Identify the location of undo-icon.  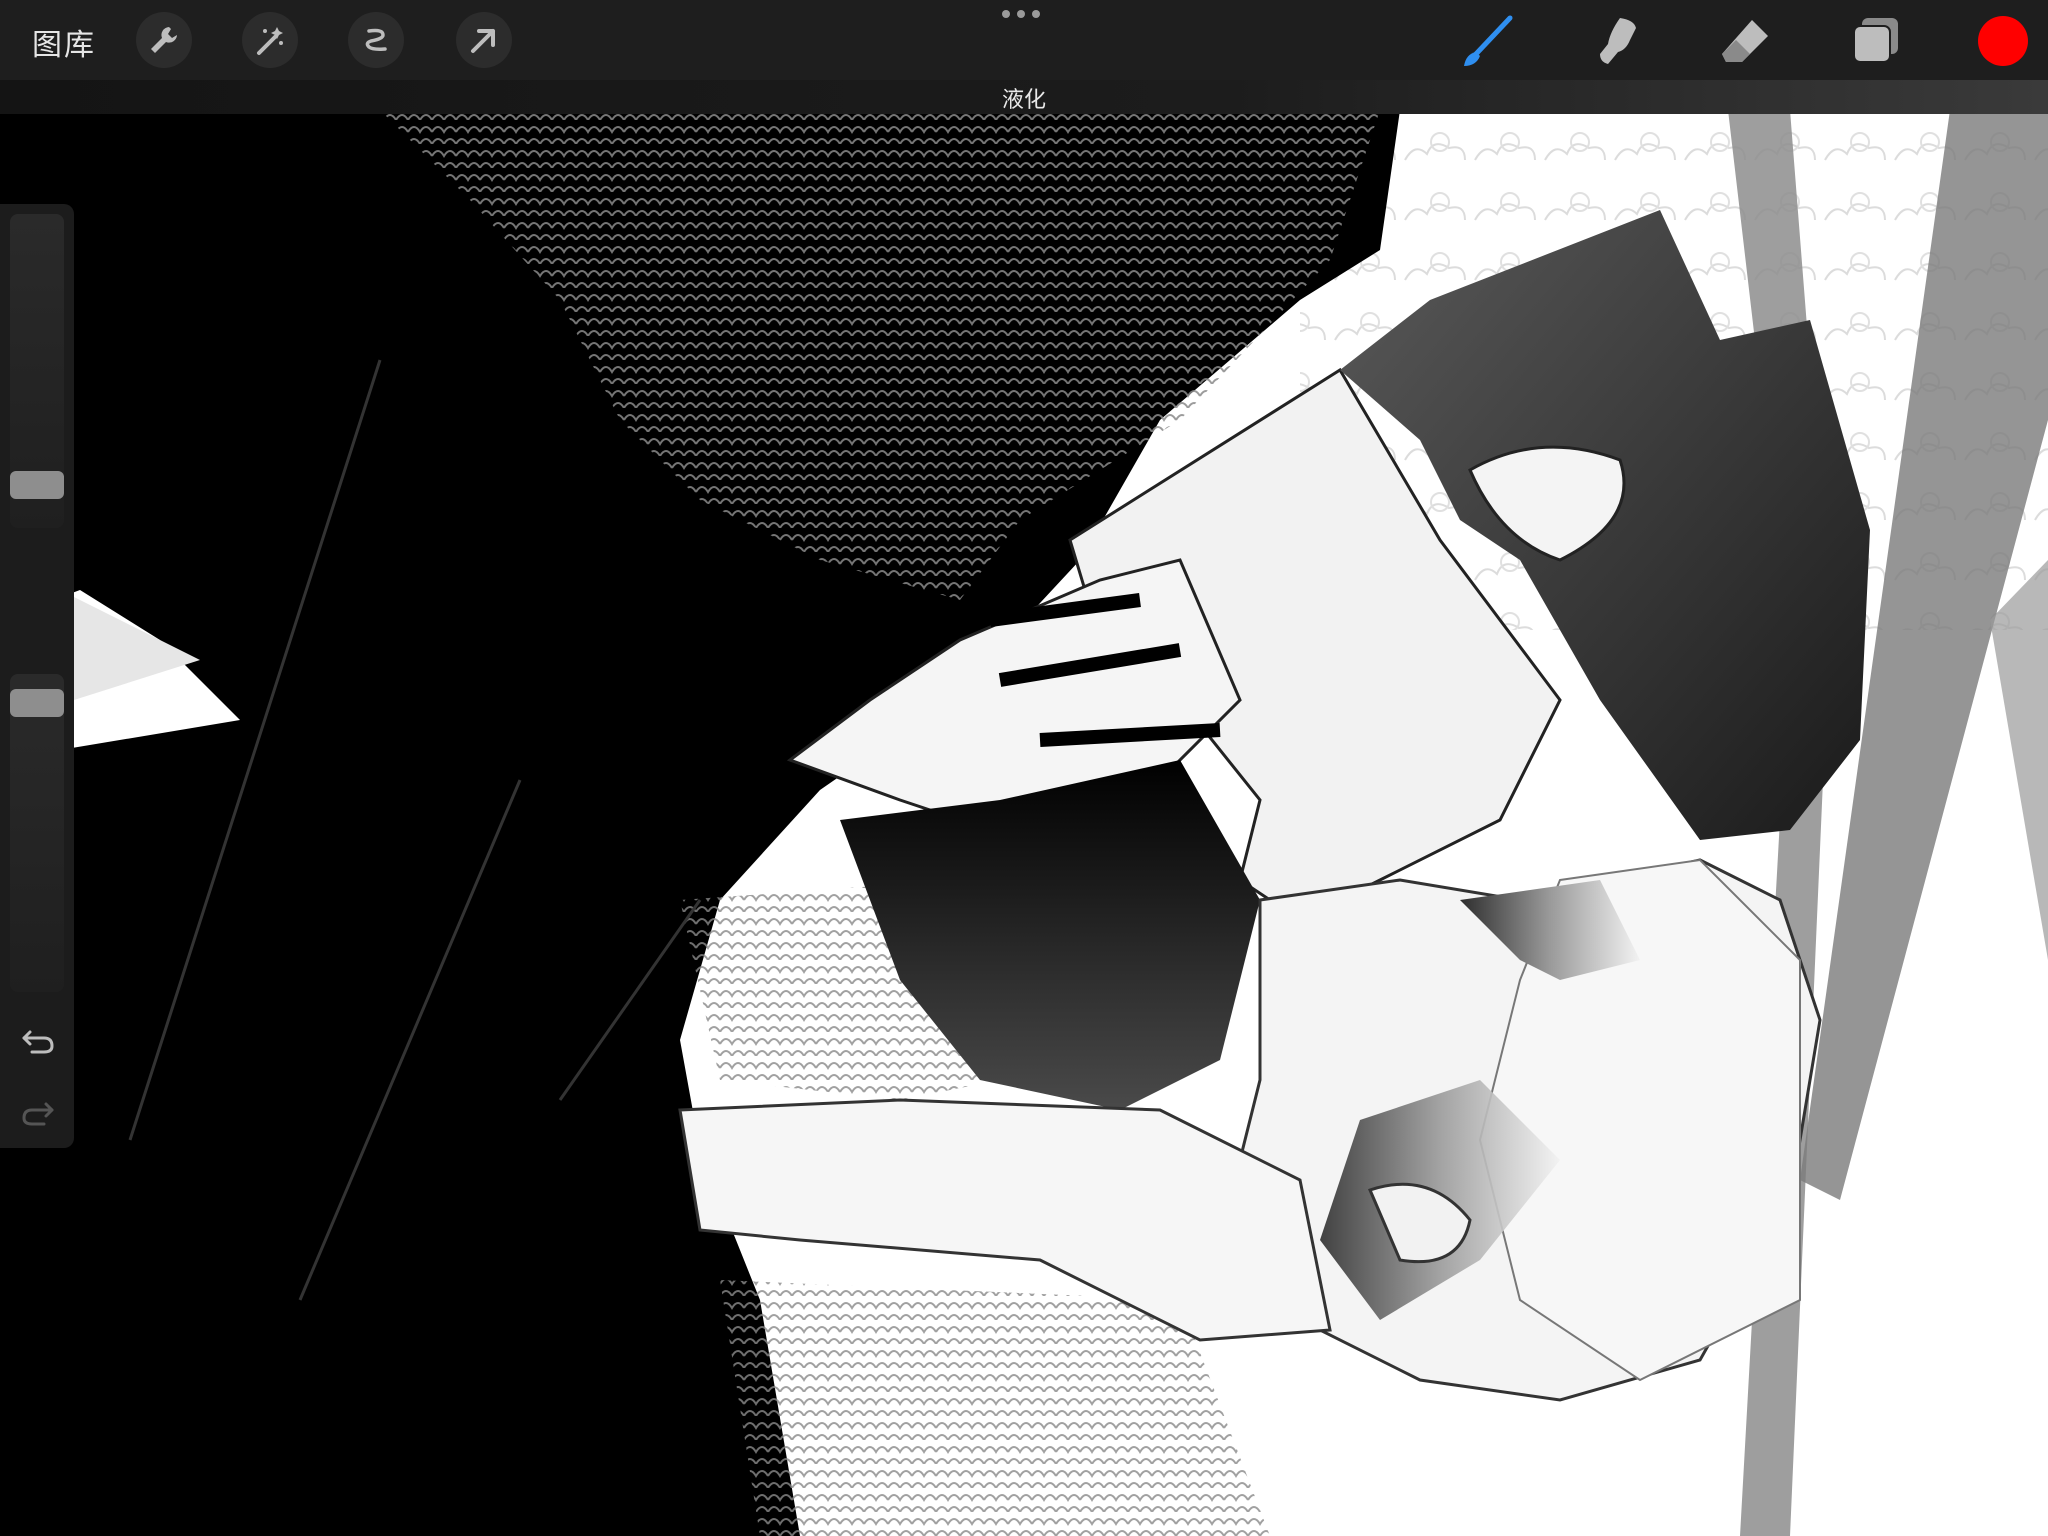
(38, 1040).